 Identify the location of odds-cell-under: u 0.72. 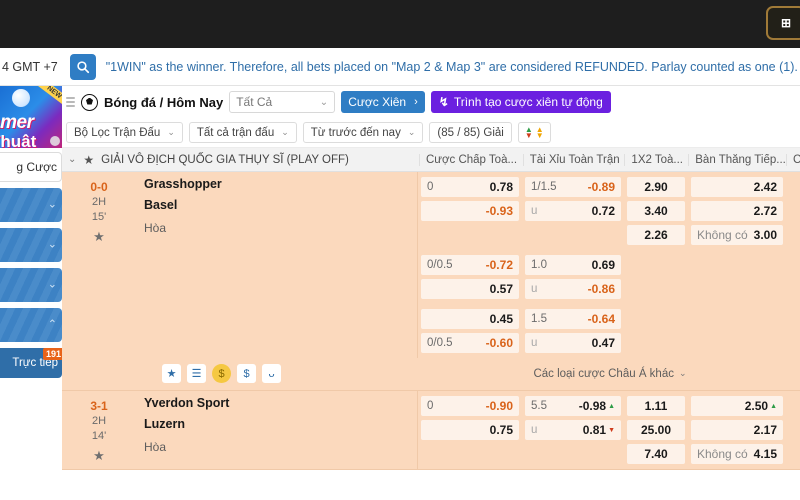
(573, 211).